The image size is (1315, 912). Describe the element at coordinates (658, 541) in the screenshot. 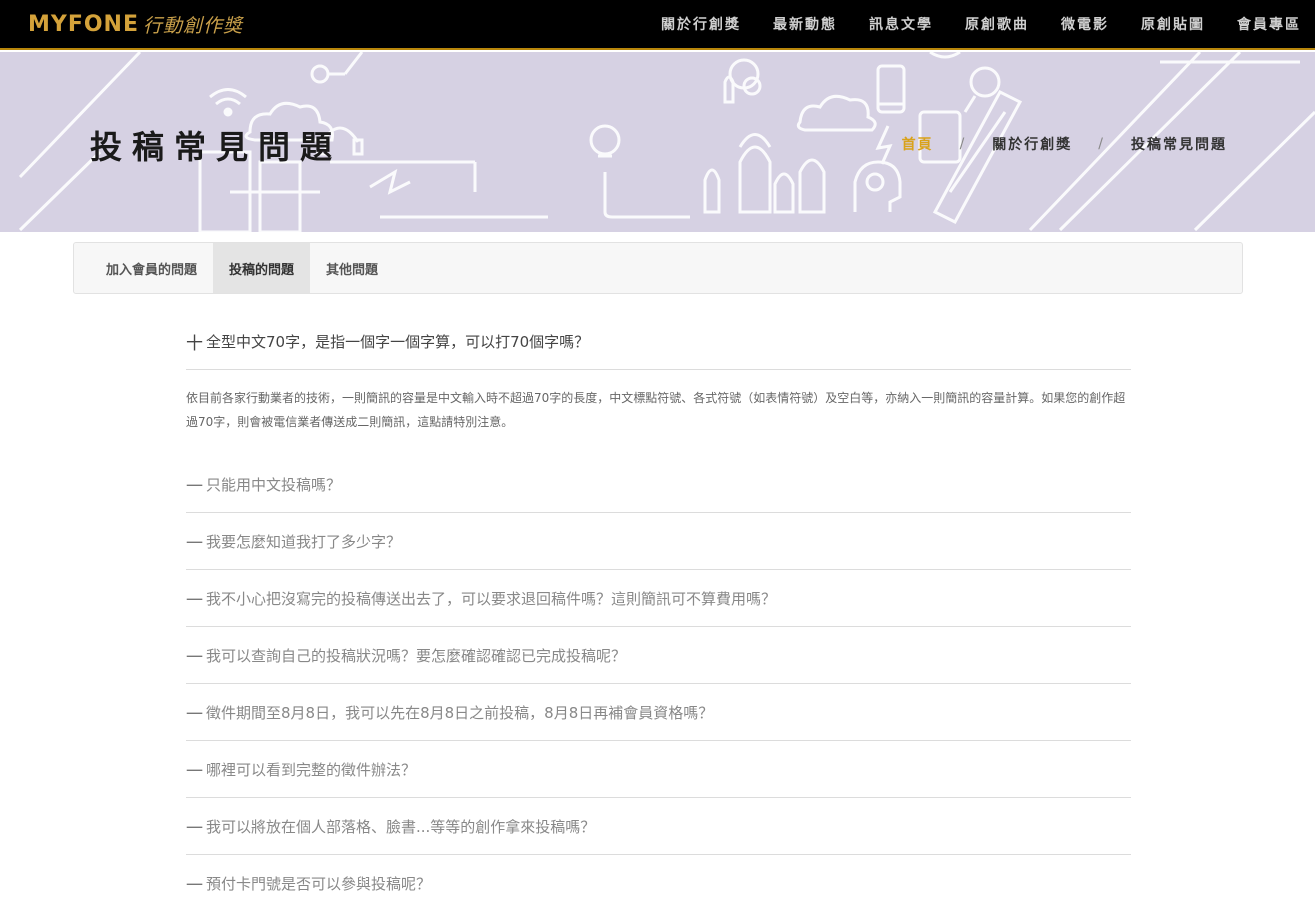

I see `faq-question: 一 我要怎麼知道我打了多少字？` at that location.